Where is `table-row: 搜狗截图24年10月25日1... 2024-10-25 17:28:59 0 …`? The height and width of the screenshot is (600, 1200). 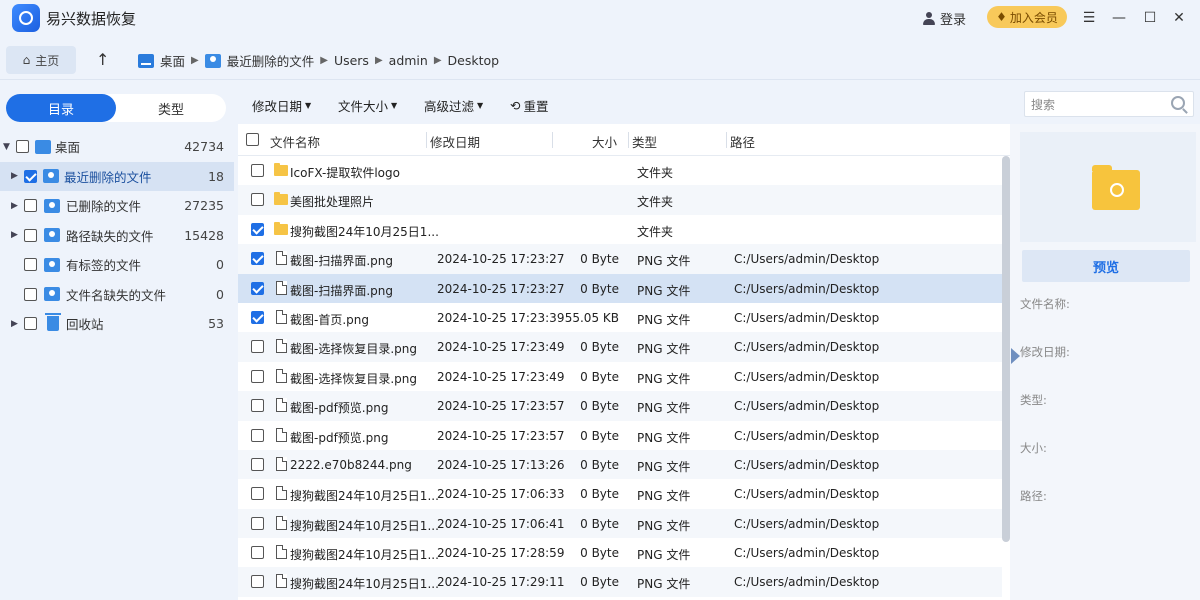 table-row: 搜狗截图24年10月25日1... 2024-10-25 17:28:59 0 … is located at coordinates (620, 552).